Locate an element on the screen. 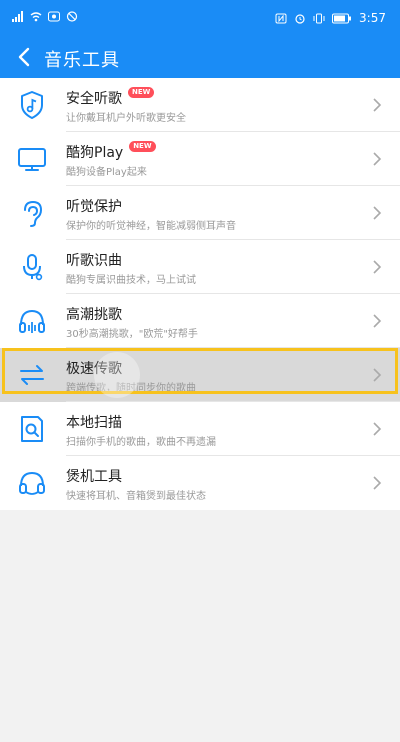  ear-icon is located at coordinates (33, 213).